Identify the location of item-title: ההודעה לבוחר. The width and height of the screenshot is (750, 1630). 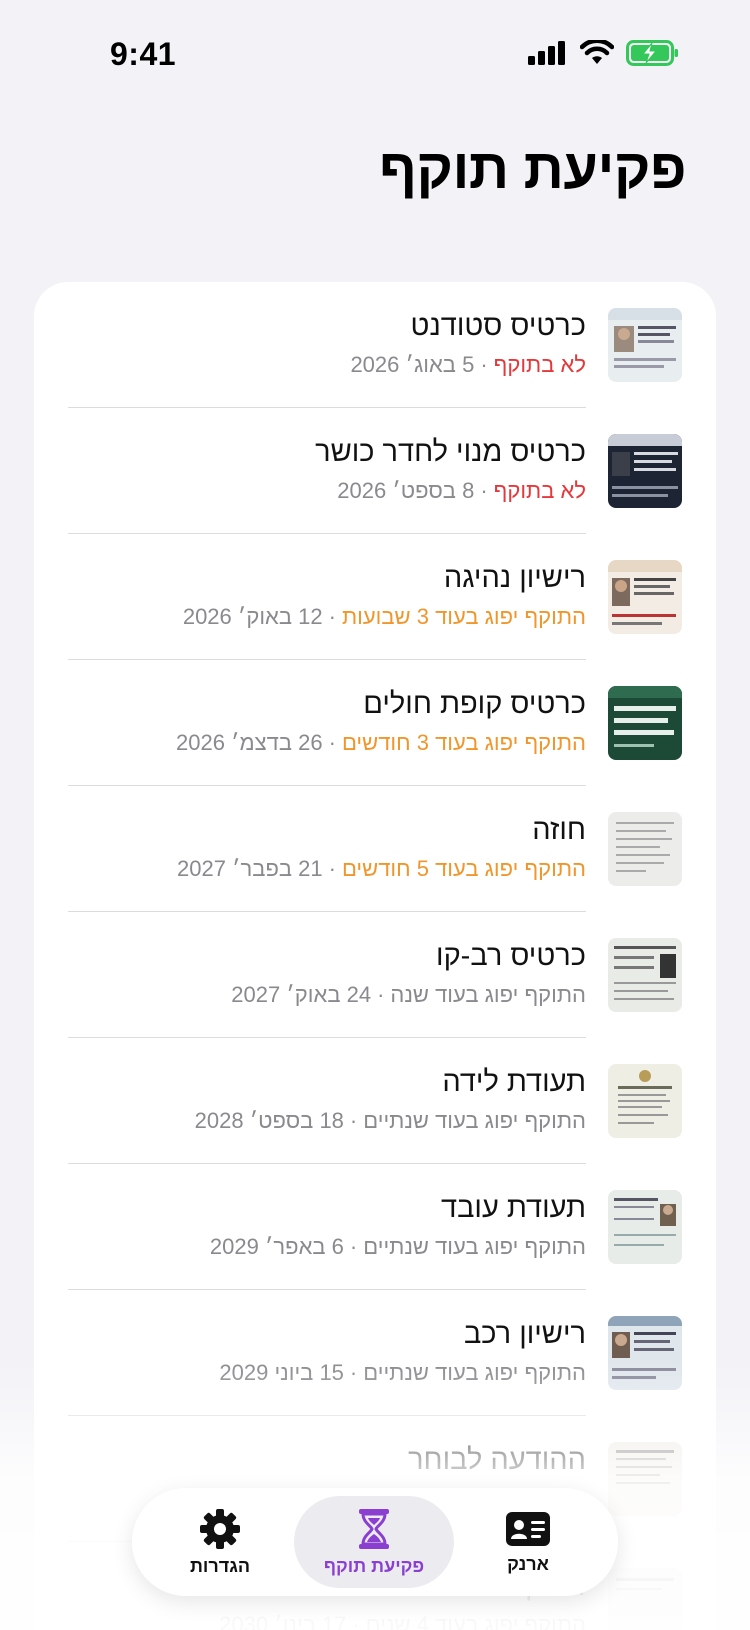
(497, 1460).